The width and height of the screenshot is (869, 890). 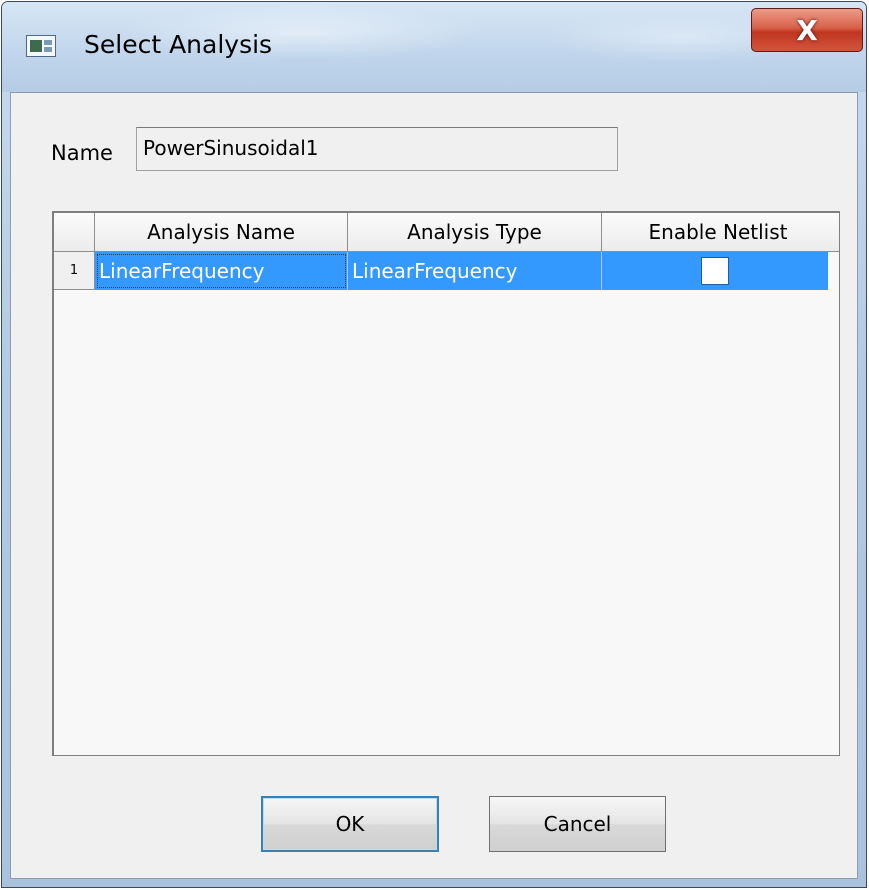 I want to click on column-header-analysis-type: Analysis Type, so click(x=475, y=232).